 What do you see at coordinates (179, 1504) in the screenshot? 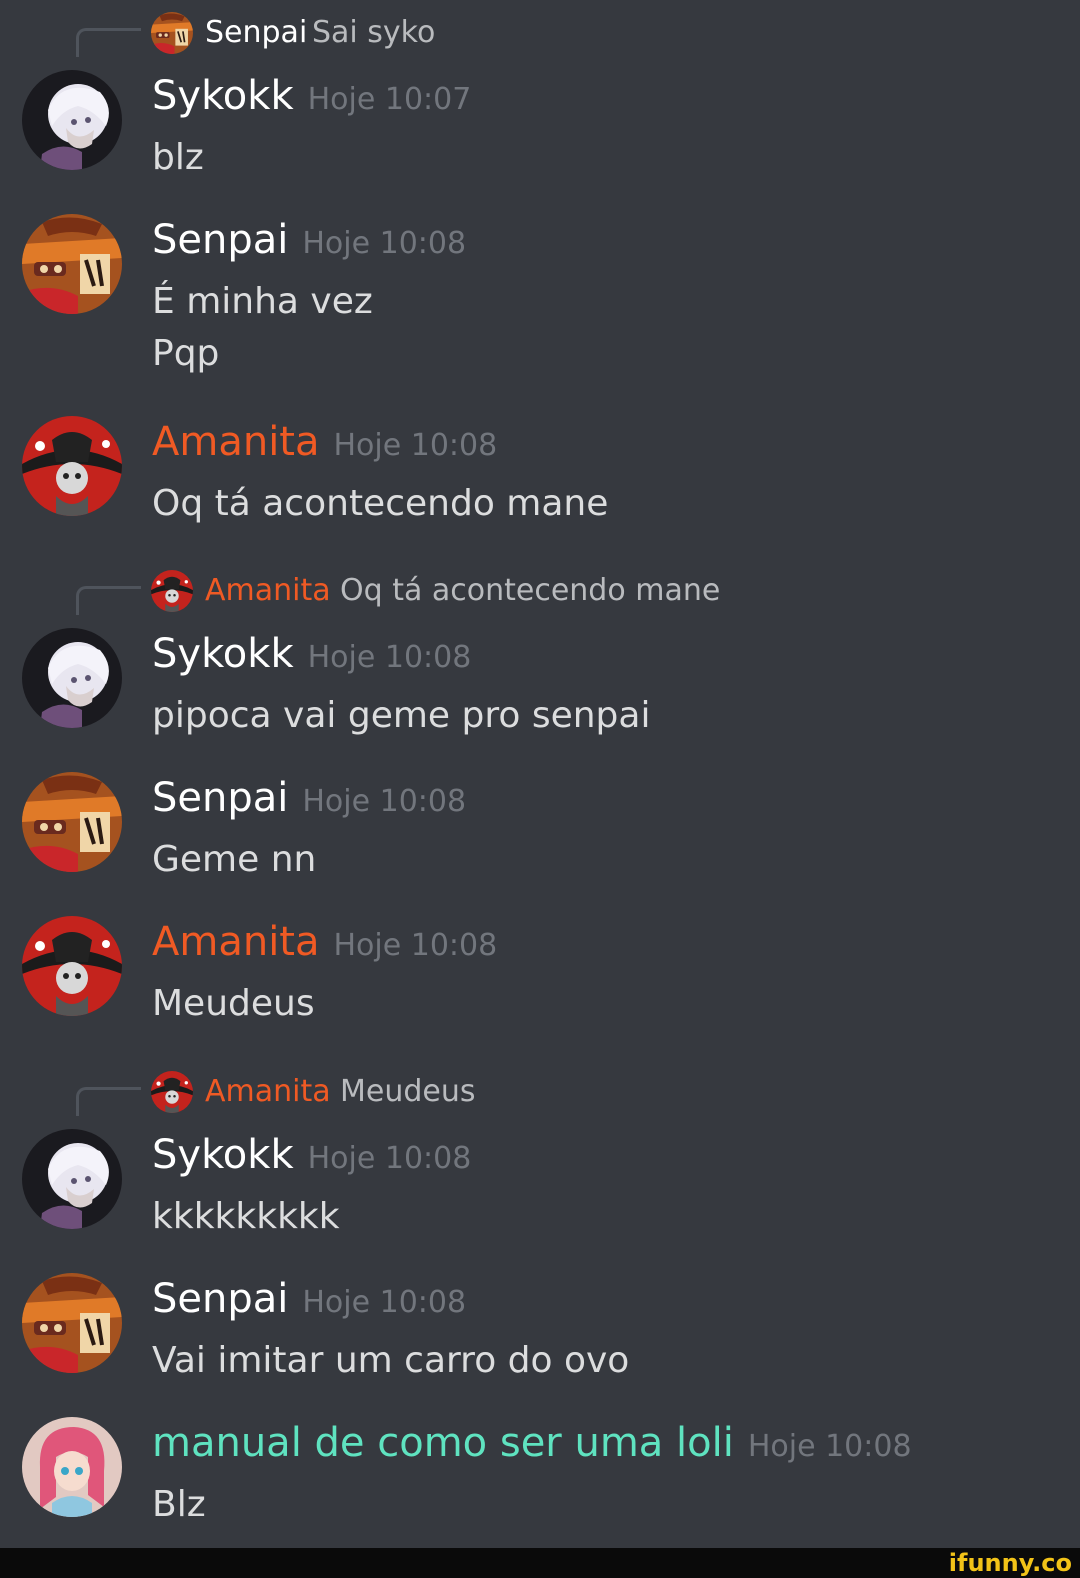
I see `message-text: Blz` at bounding box center [179, 1504].